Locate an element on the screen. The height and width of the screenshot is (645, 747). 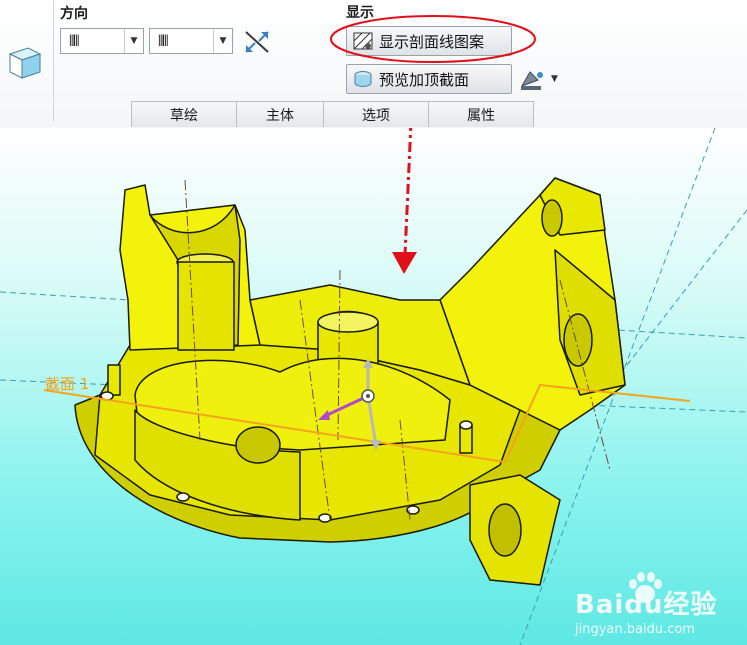
watermark: Baidu经验 jingyan.baidu.com is located at coordinates (650, 607).